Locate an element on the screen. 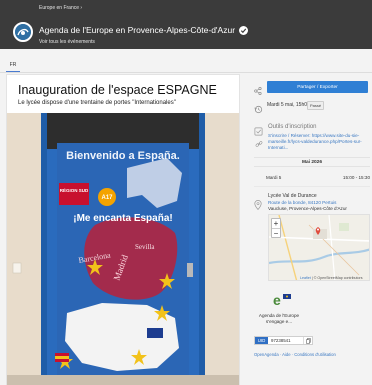 This screenshot has height=385, width=372. all-events-link: Voir tous les événements is located at coordinates (67, 42).